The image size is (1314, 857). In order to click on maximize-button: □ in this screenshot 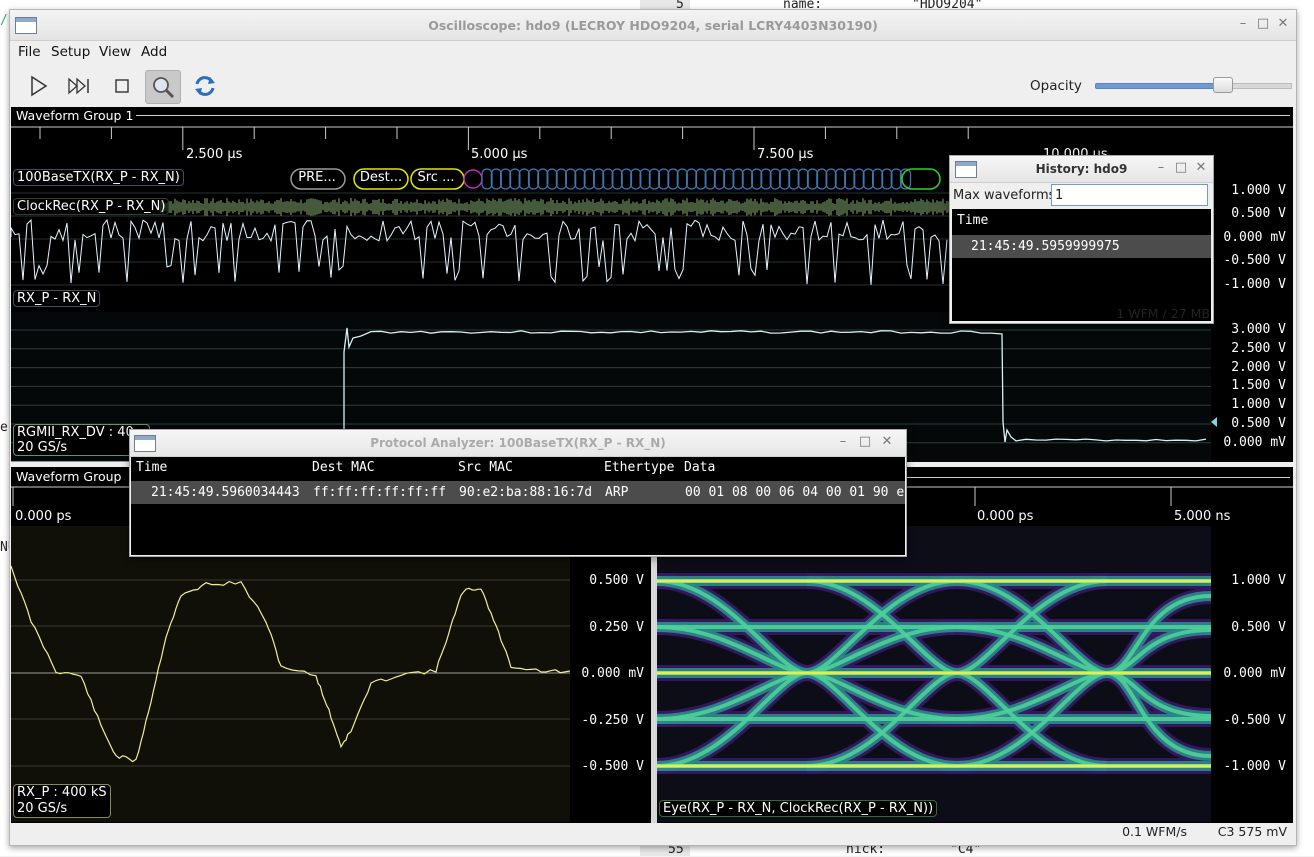, I will do `click(1263, 24)`.